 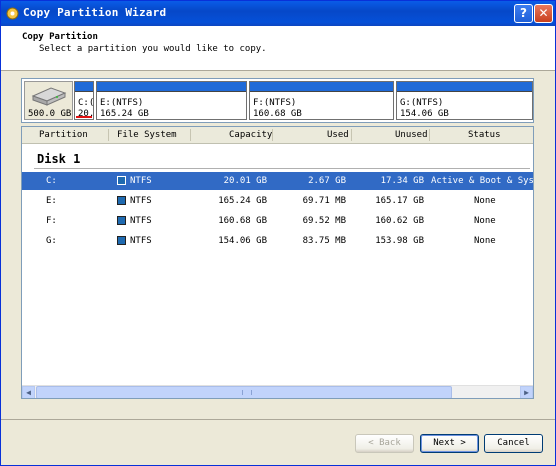 What do you see at coordinates (338, 135) in the screenshot?
I see `column-used: Used` at bounding box center [338, 135].